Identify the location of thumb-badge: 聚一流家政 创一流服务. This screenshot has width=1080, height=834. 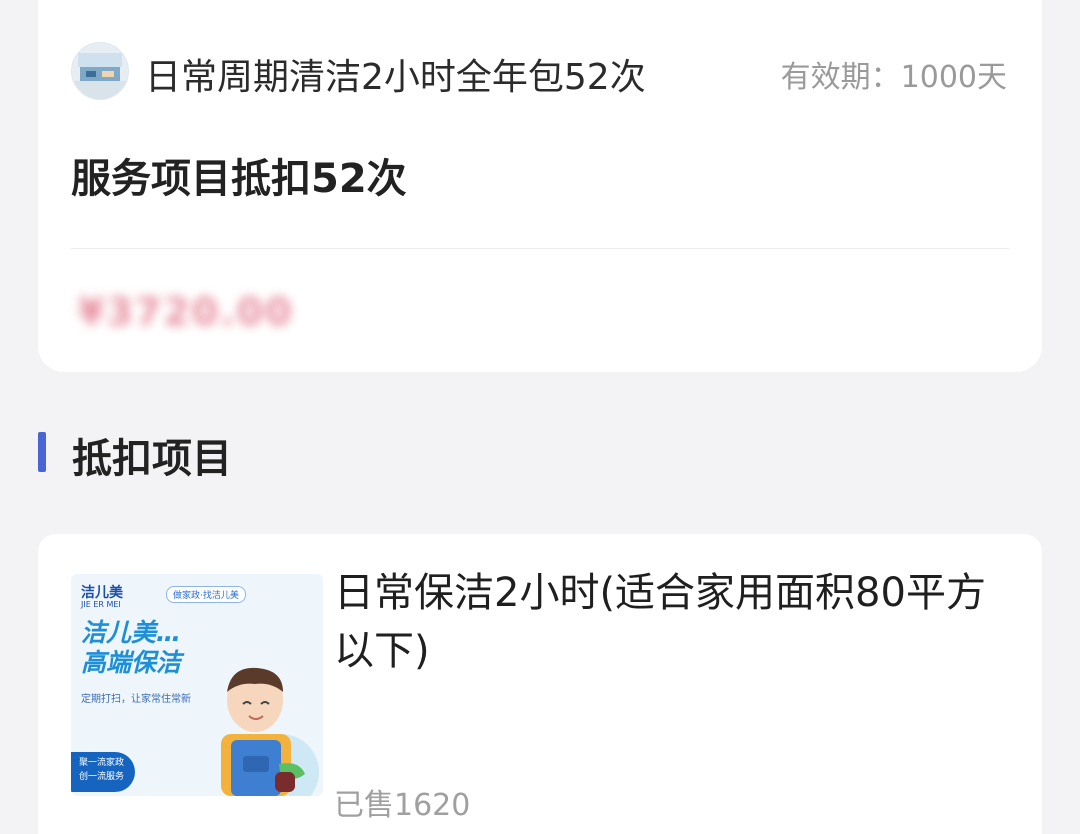
(103, 772).